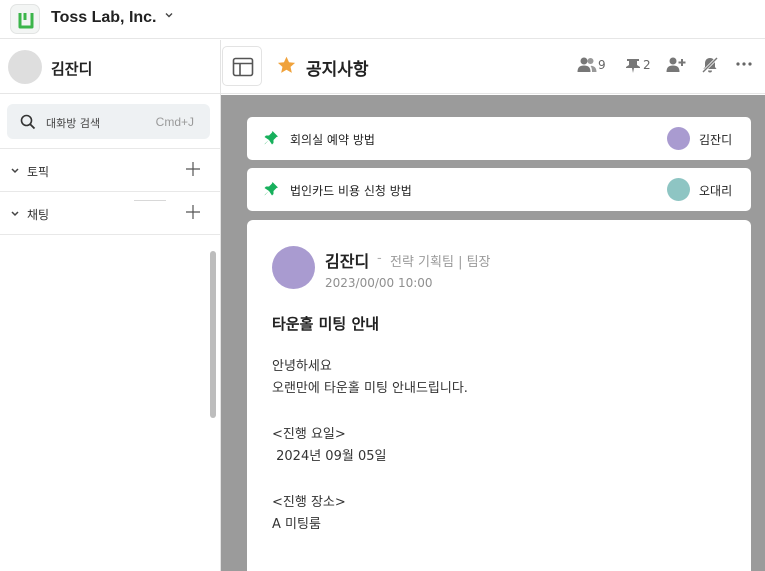  I want to click on pinned-author: 김잔디, so click(716, 140).